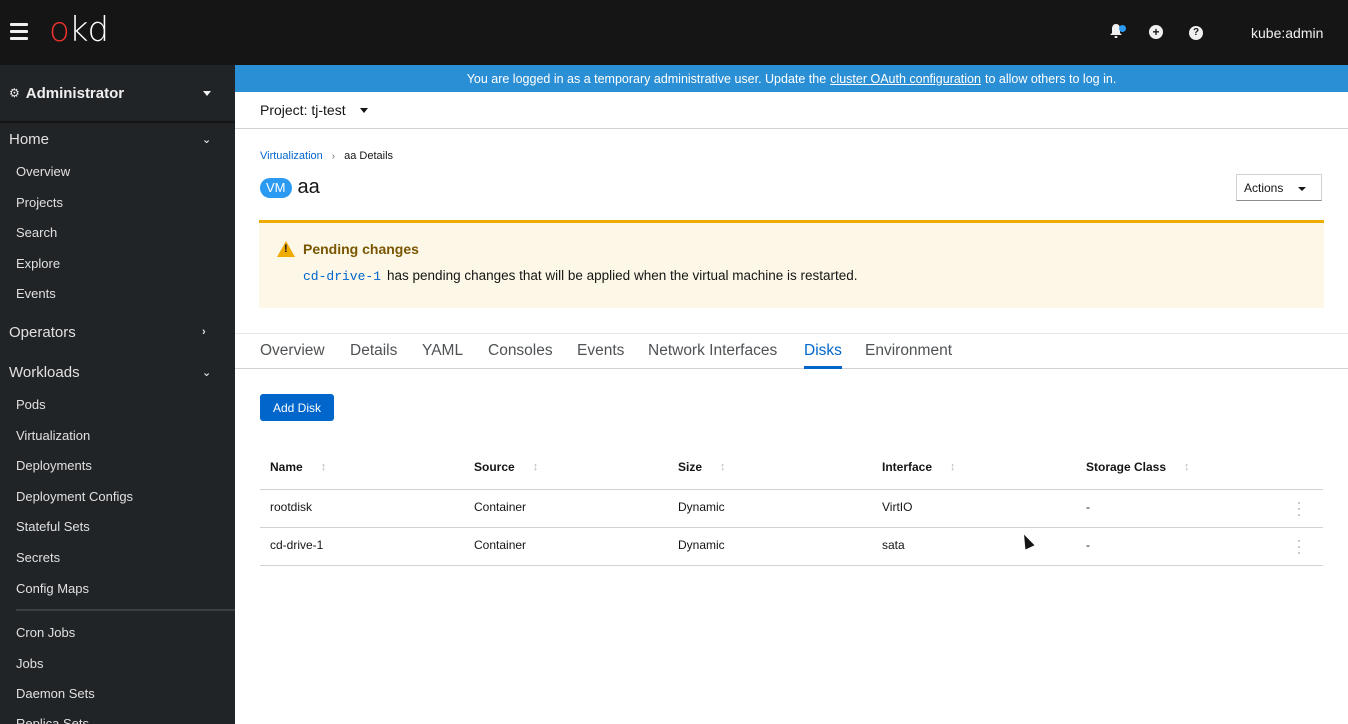 Image resolution: width=1348 pixels, height=724 pixels. What do you see at coordinates (297, 407) in the screenshot?
I see `add-disk-button: Add Disk` at bounding box center [297, 407].